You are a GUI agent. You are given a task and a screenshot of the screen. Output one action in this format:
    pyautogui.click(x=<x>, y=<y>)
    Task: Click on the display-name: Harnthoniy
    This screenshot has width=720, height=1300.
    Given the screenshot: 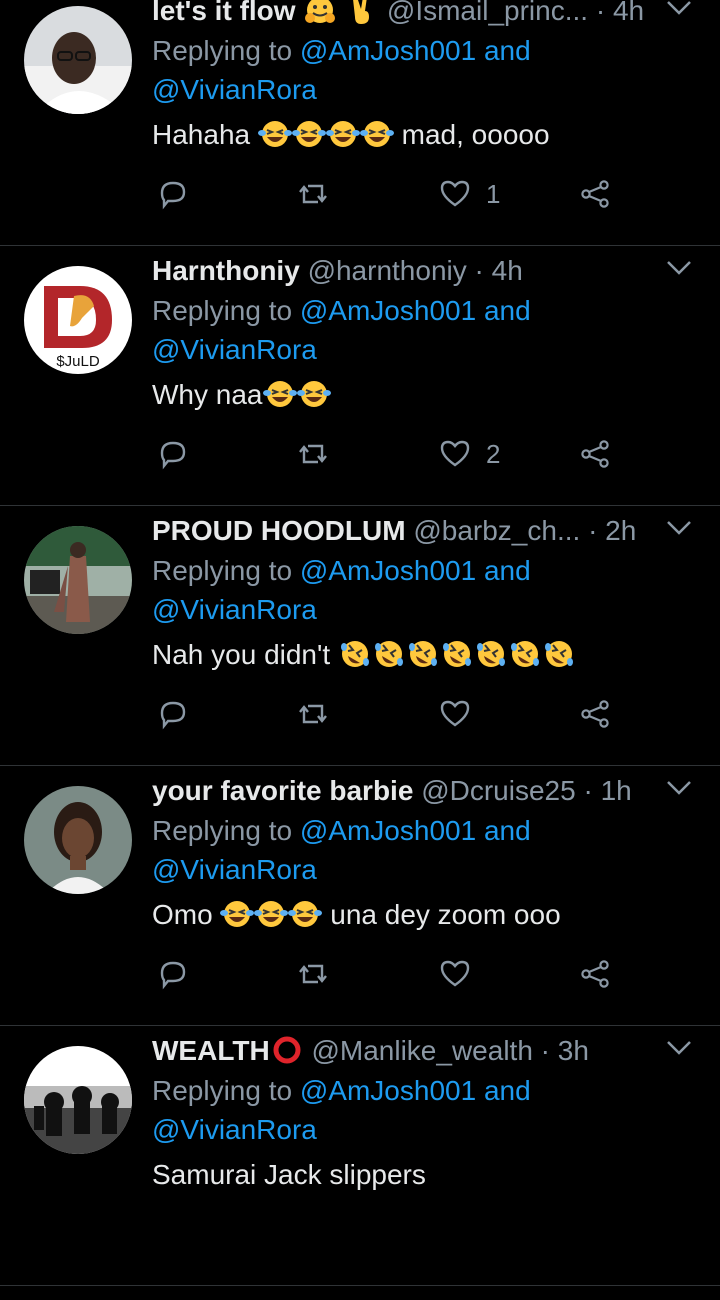 What is the action you would take?
    pyautogui.click(x=226, y=270)
    